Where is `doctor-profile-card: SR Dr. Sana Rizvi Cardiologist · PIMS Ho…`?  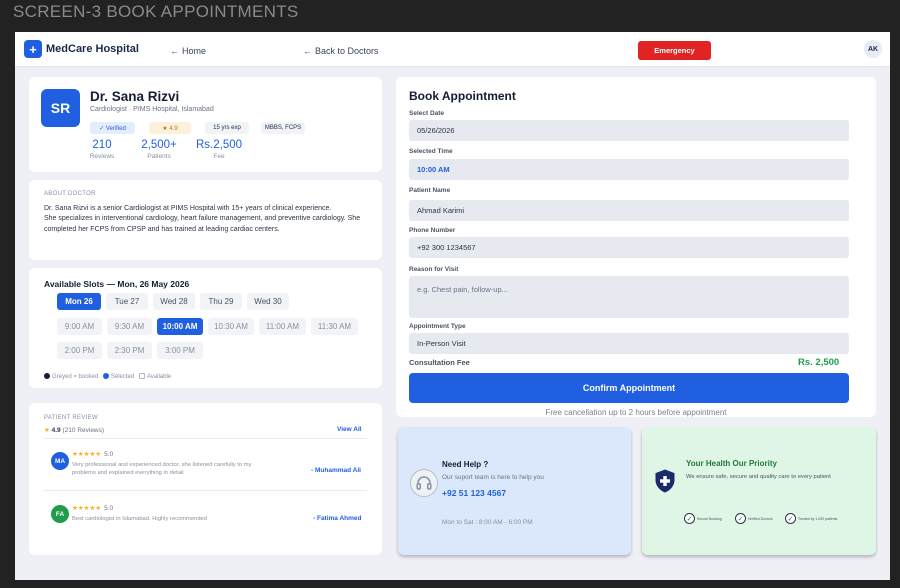
doctor-profile-card: SR Dr. Sana Rizvi Cardiologist · PIMS Ho… is located at coordinates (205, 124).